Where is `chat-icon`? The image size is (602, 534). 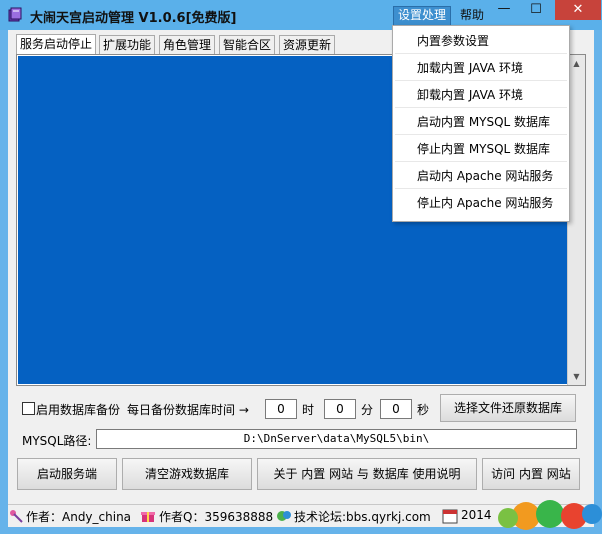
chat-icon is located at coordinates (284, 516).